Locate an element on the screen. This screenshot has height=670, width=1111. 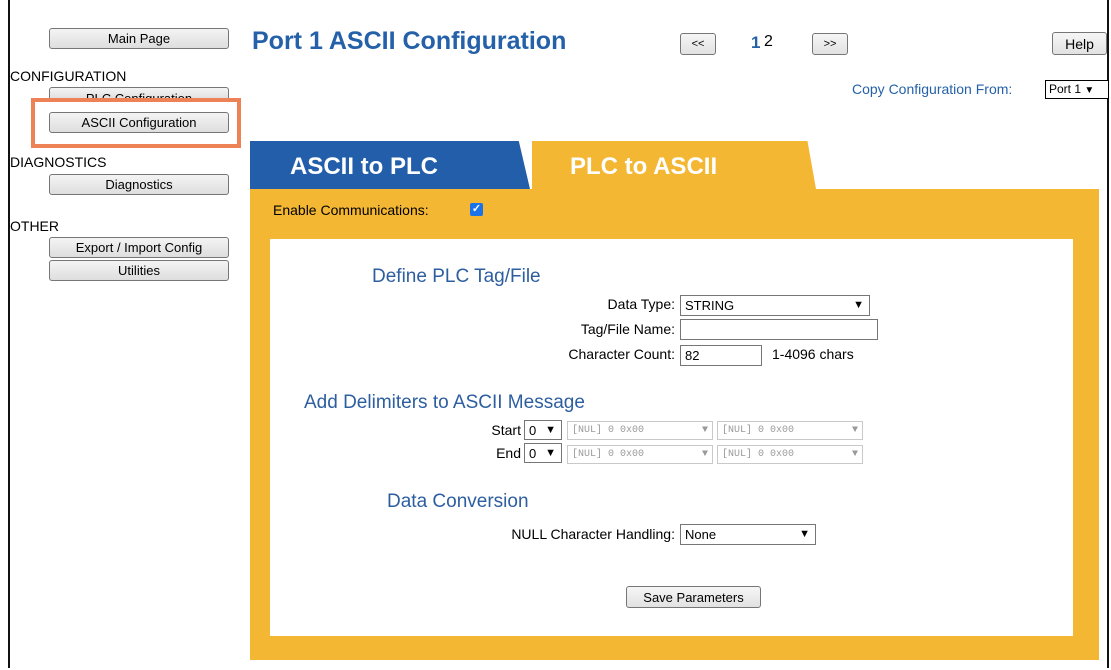
copy-config-select: Port 1 ▼ is located at coordinates (1077, 89).